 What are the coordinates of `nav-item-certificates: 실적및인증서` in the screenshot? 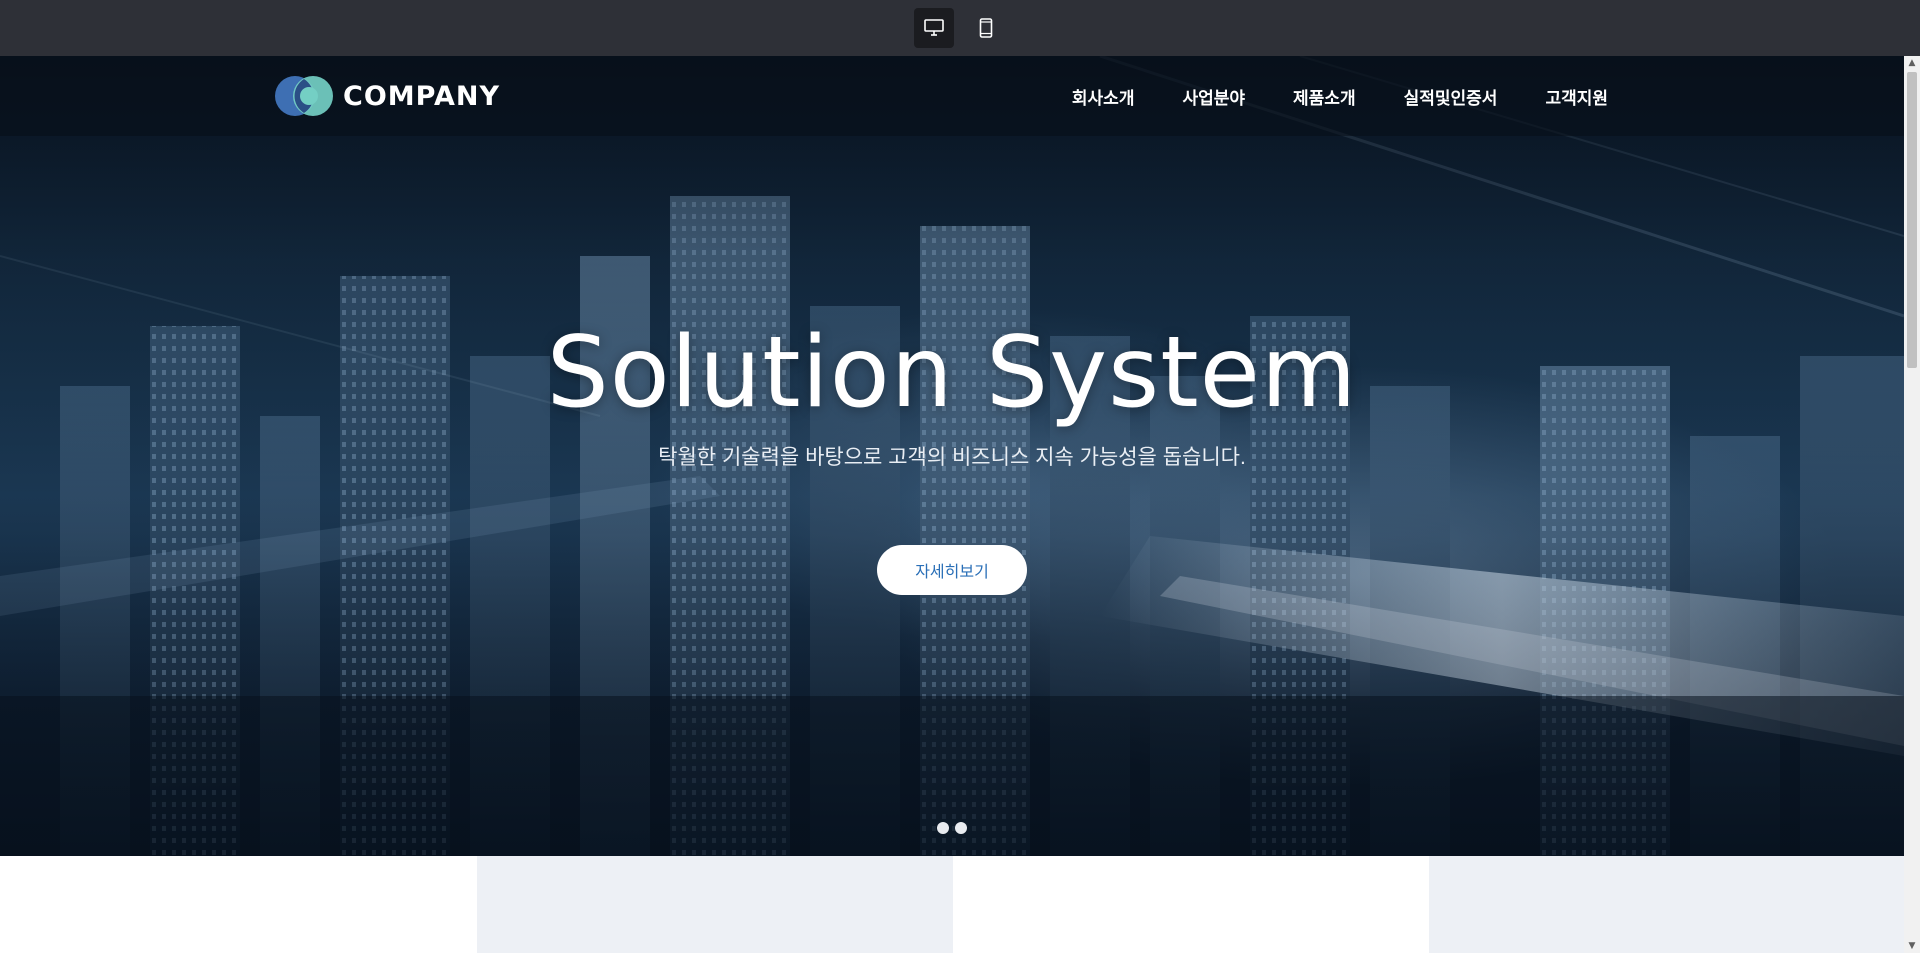 It's located at (1451, 96).